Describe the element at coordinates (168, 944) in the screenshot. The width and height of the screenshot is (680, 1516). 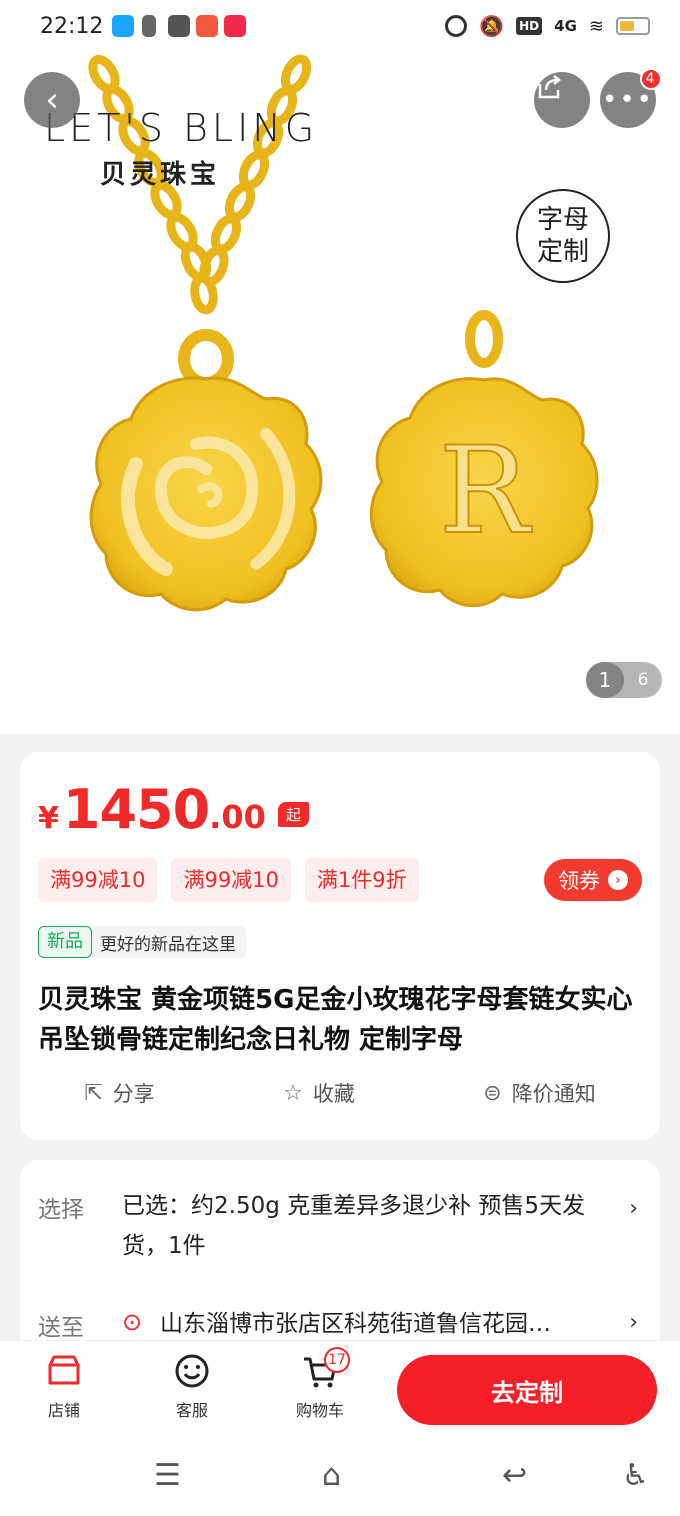
I see `new-tag-text: 更好的新品在这里` at that location.